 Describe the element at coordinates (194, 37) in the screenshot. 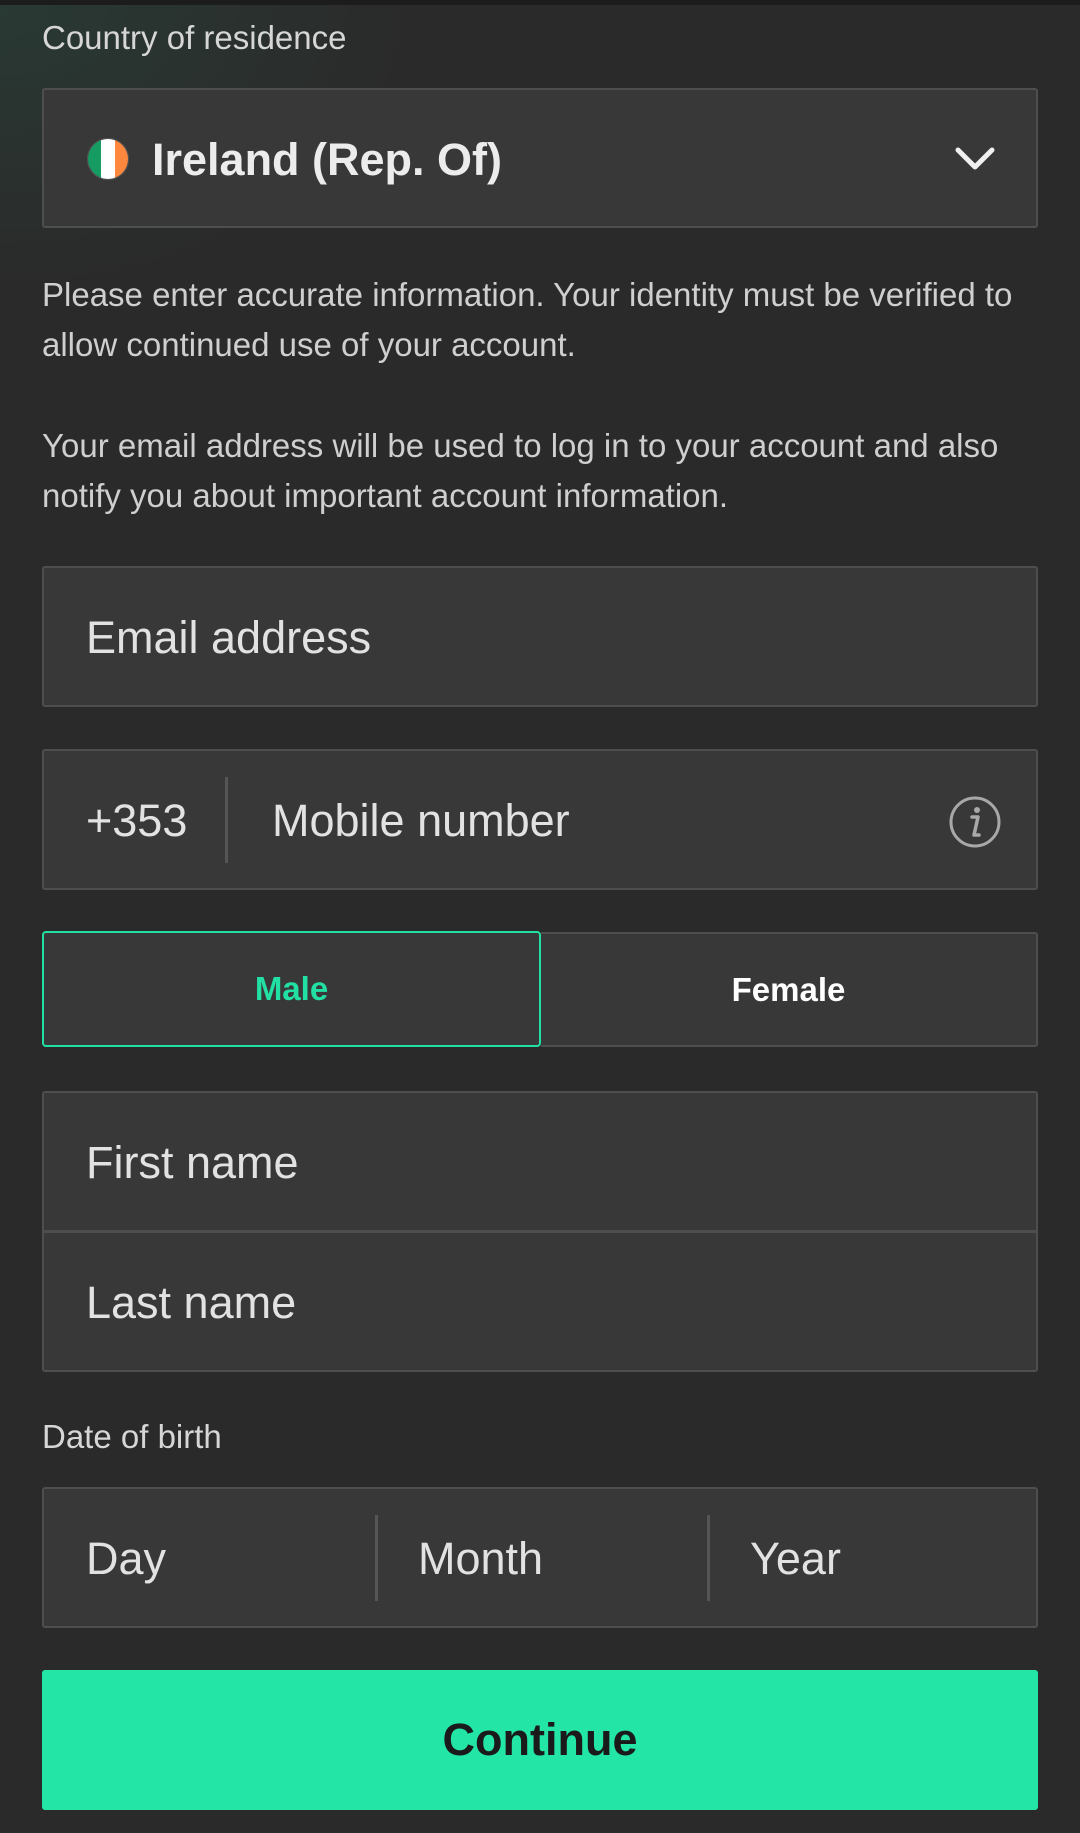

I see `country-label: Country of residence` at that location.